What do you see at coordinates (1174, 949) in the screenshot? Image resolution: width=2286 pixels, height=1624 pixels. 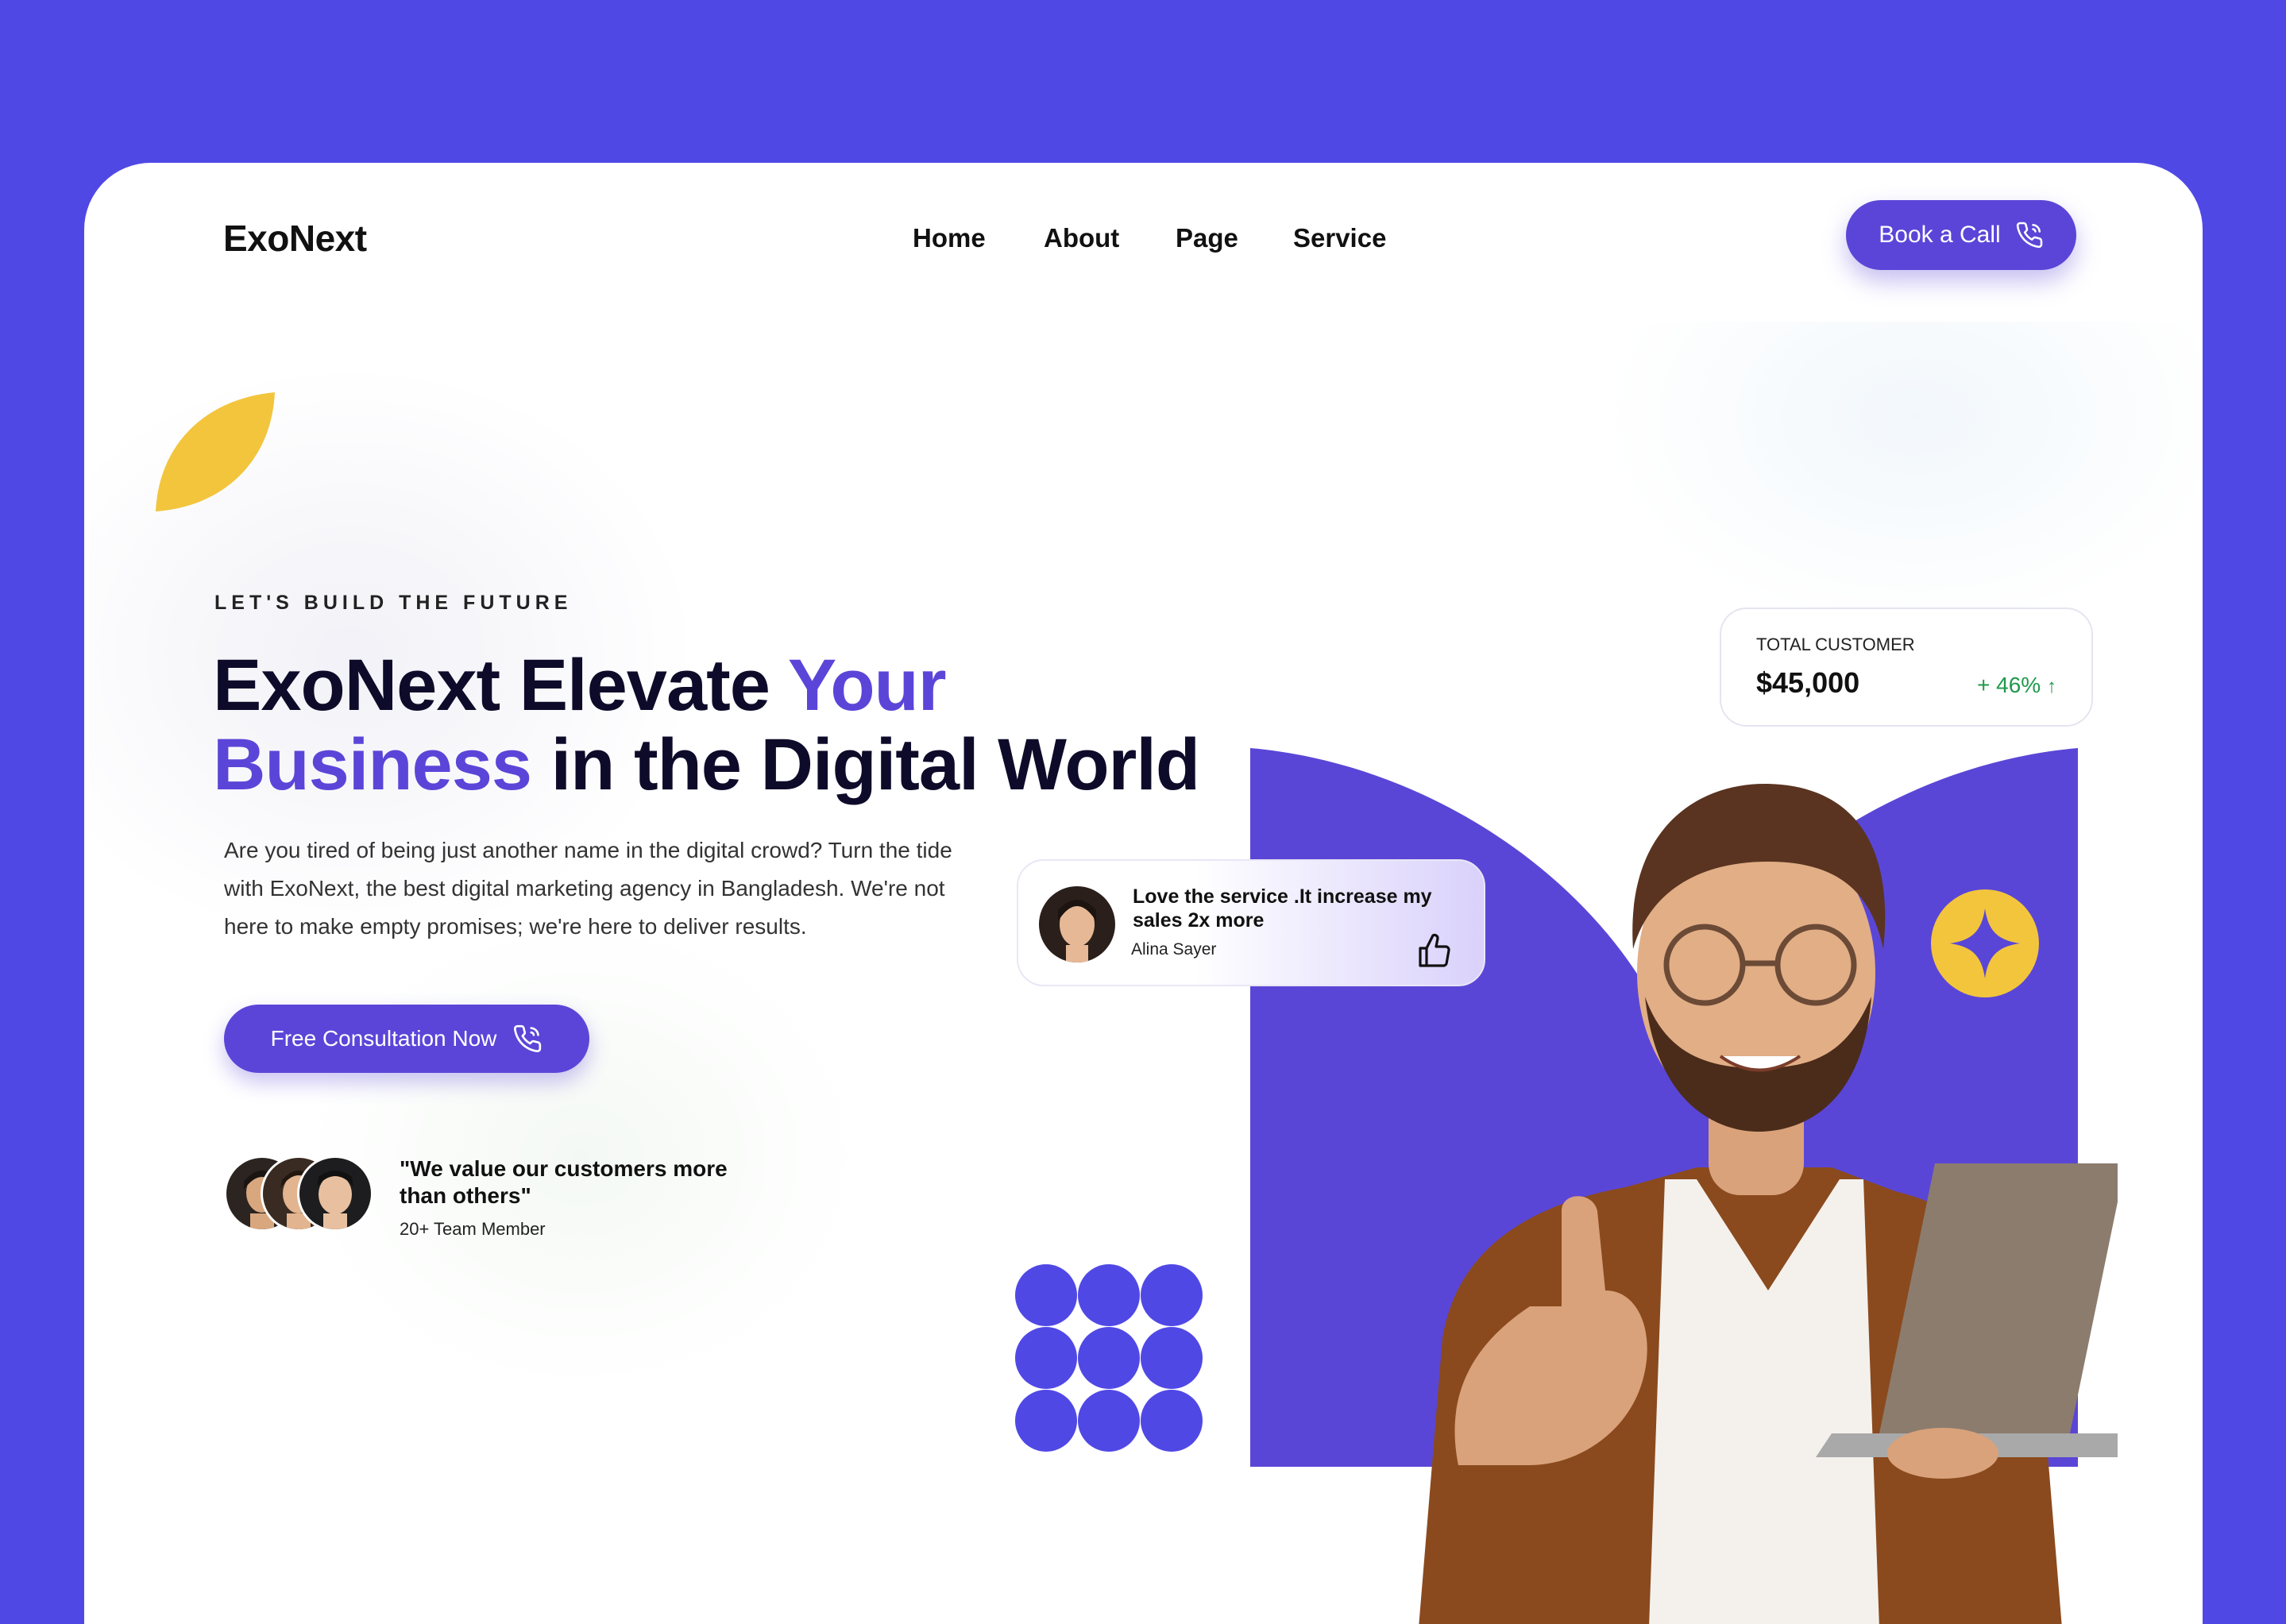 I see `testimonial-author: Alina Sayer` at bounding box center [1174, 949].